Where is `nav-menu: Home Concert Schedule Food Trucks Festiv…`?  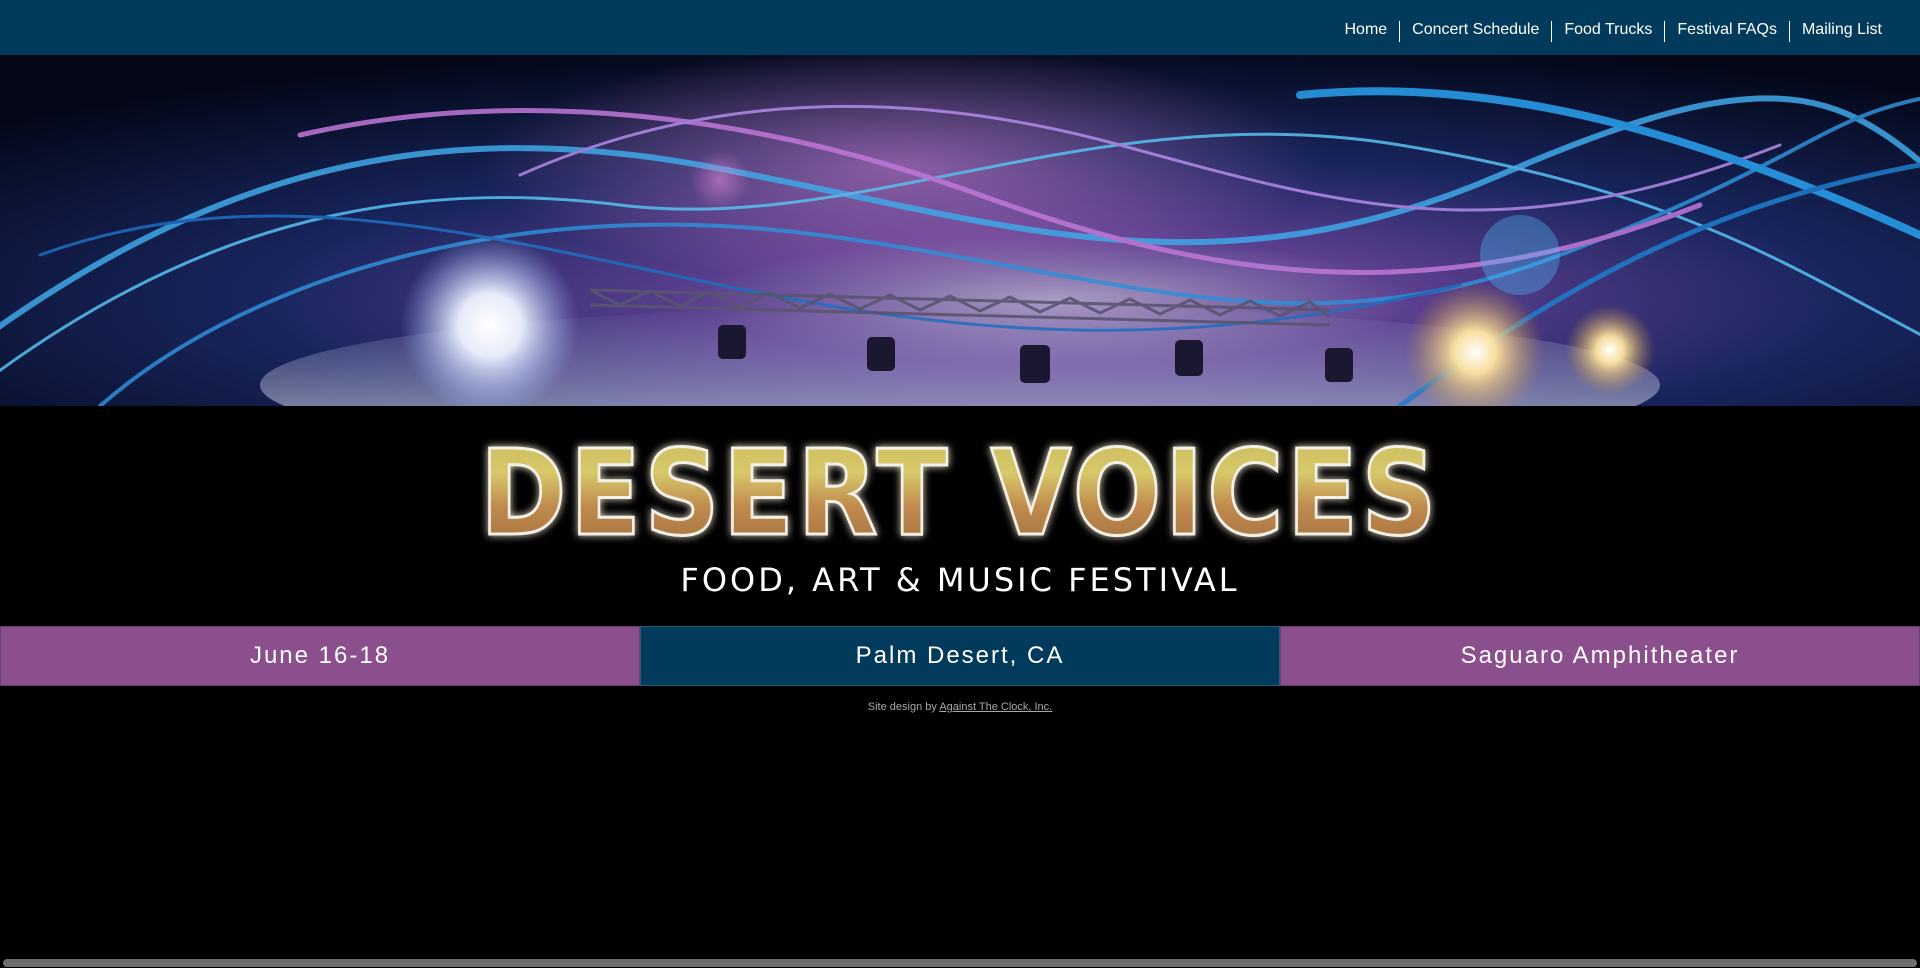
nav-menu: Home Concert Schedule Food Trucks Festiv… is located at coordinates (1613, 30).